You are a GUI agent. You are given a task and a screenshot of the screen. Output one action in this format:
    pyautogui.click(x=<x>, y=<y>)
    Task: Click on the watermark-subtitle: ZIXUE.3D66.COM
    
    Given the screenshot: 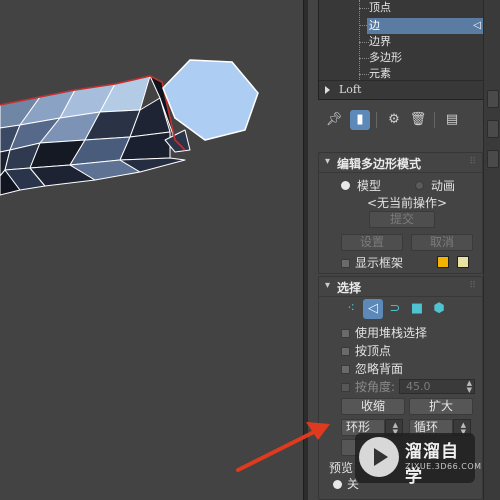 What is the action you would take?
    pyautogui.click(x=443, y=466)
    